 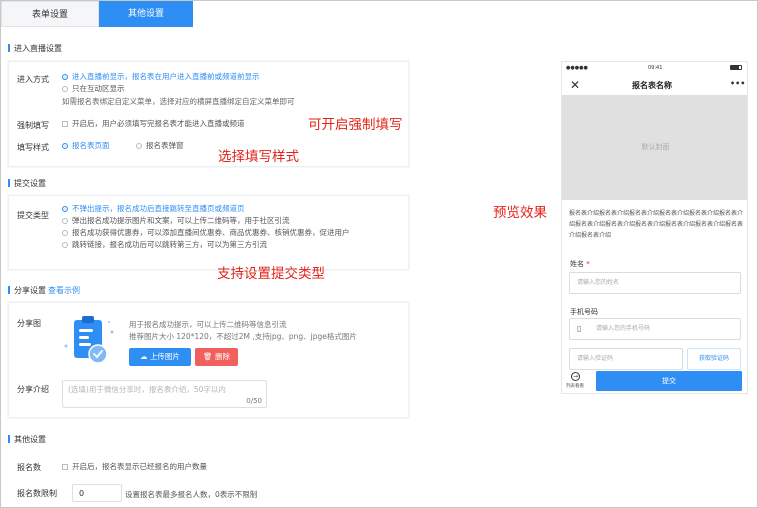 What do you see at coordinates (164, 394) in the screenshot?
I see `share-intro-textarea: (选填)用于微信分享时，报名表介绍，50字以内 0/50` at bounding box center [164, 394].